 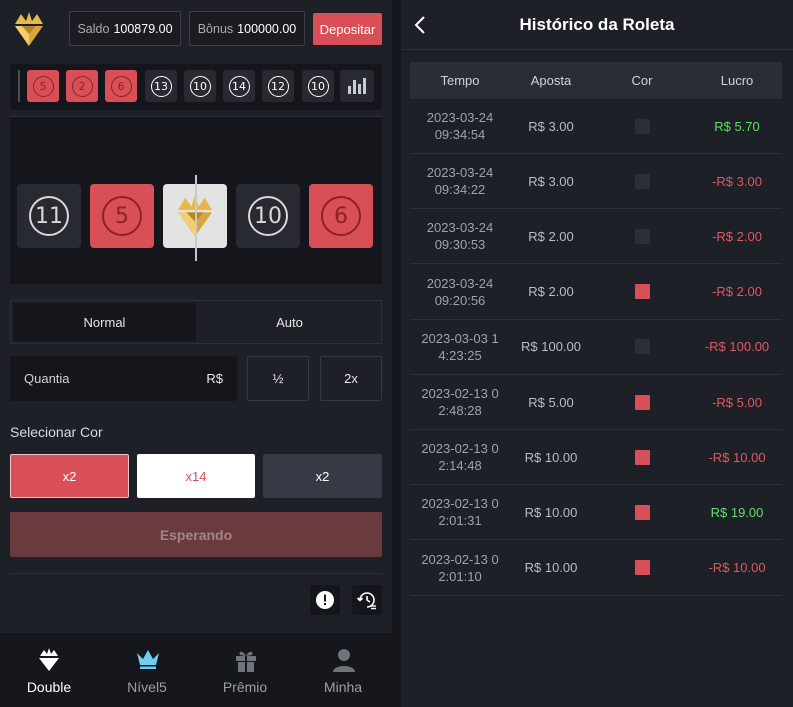 What do you see at coordinates (246, 661) in the screenshot?
I see `gift-icon` at bounding box center [246, 661].